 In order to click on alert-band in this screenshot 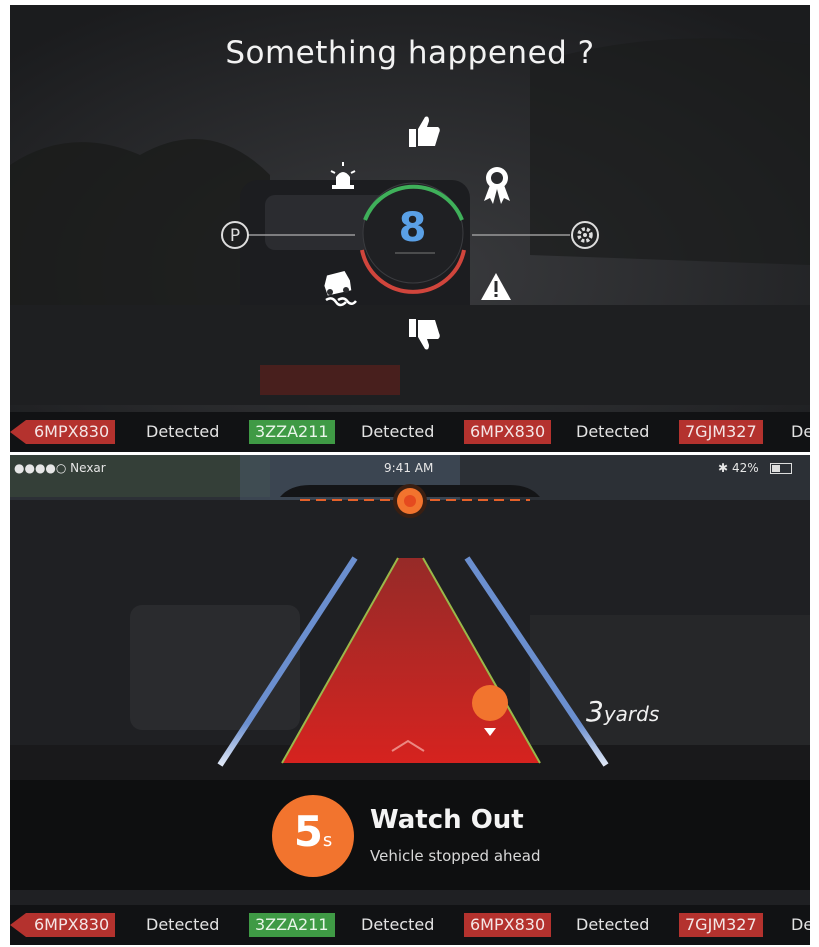, I will do `click(410, 835)`.